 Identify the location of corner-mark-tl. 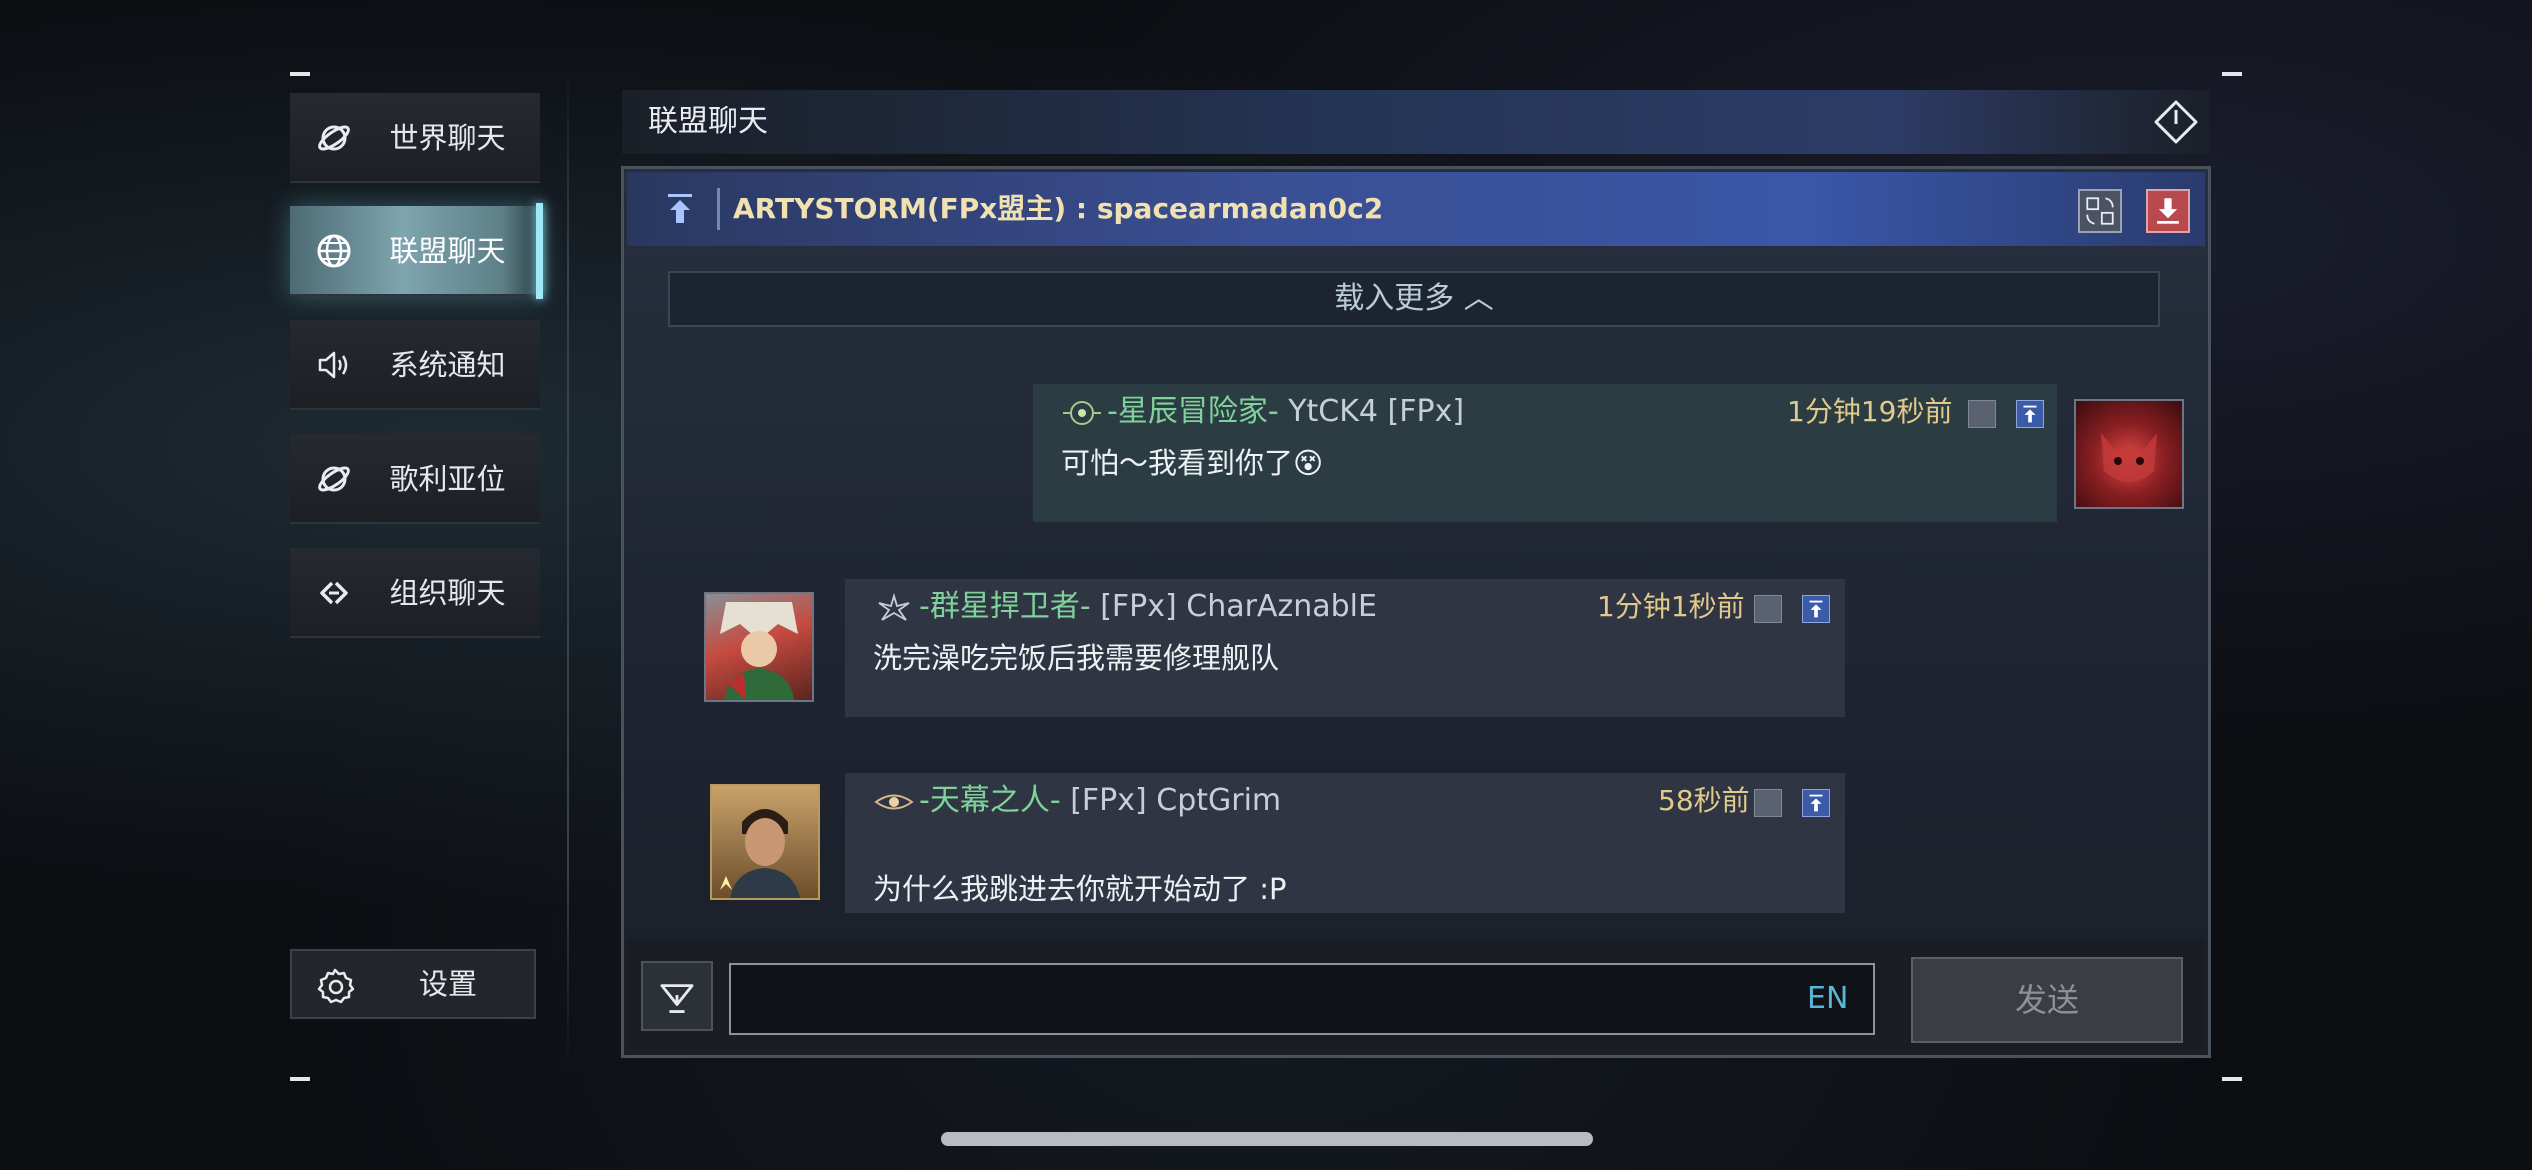
(300, 74).